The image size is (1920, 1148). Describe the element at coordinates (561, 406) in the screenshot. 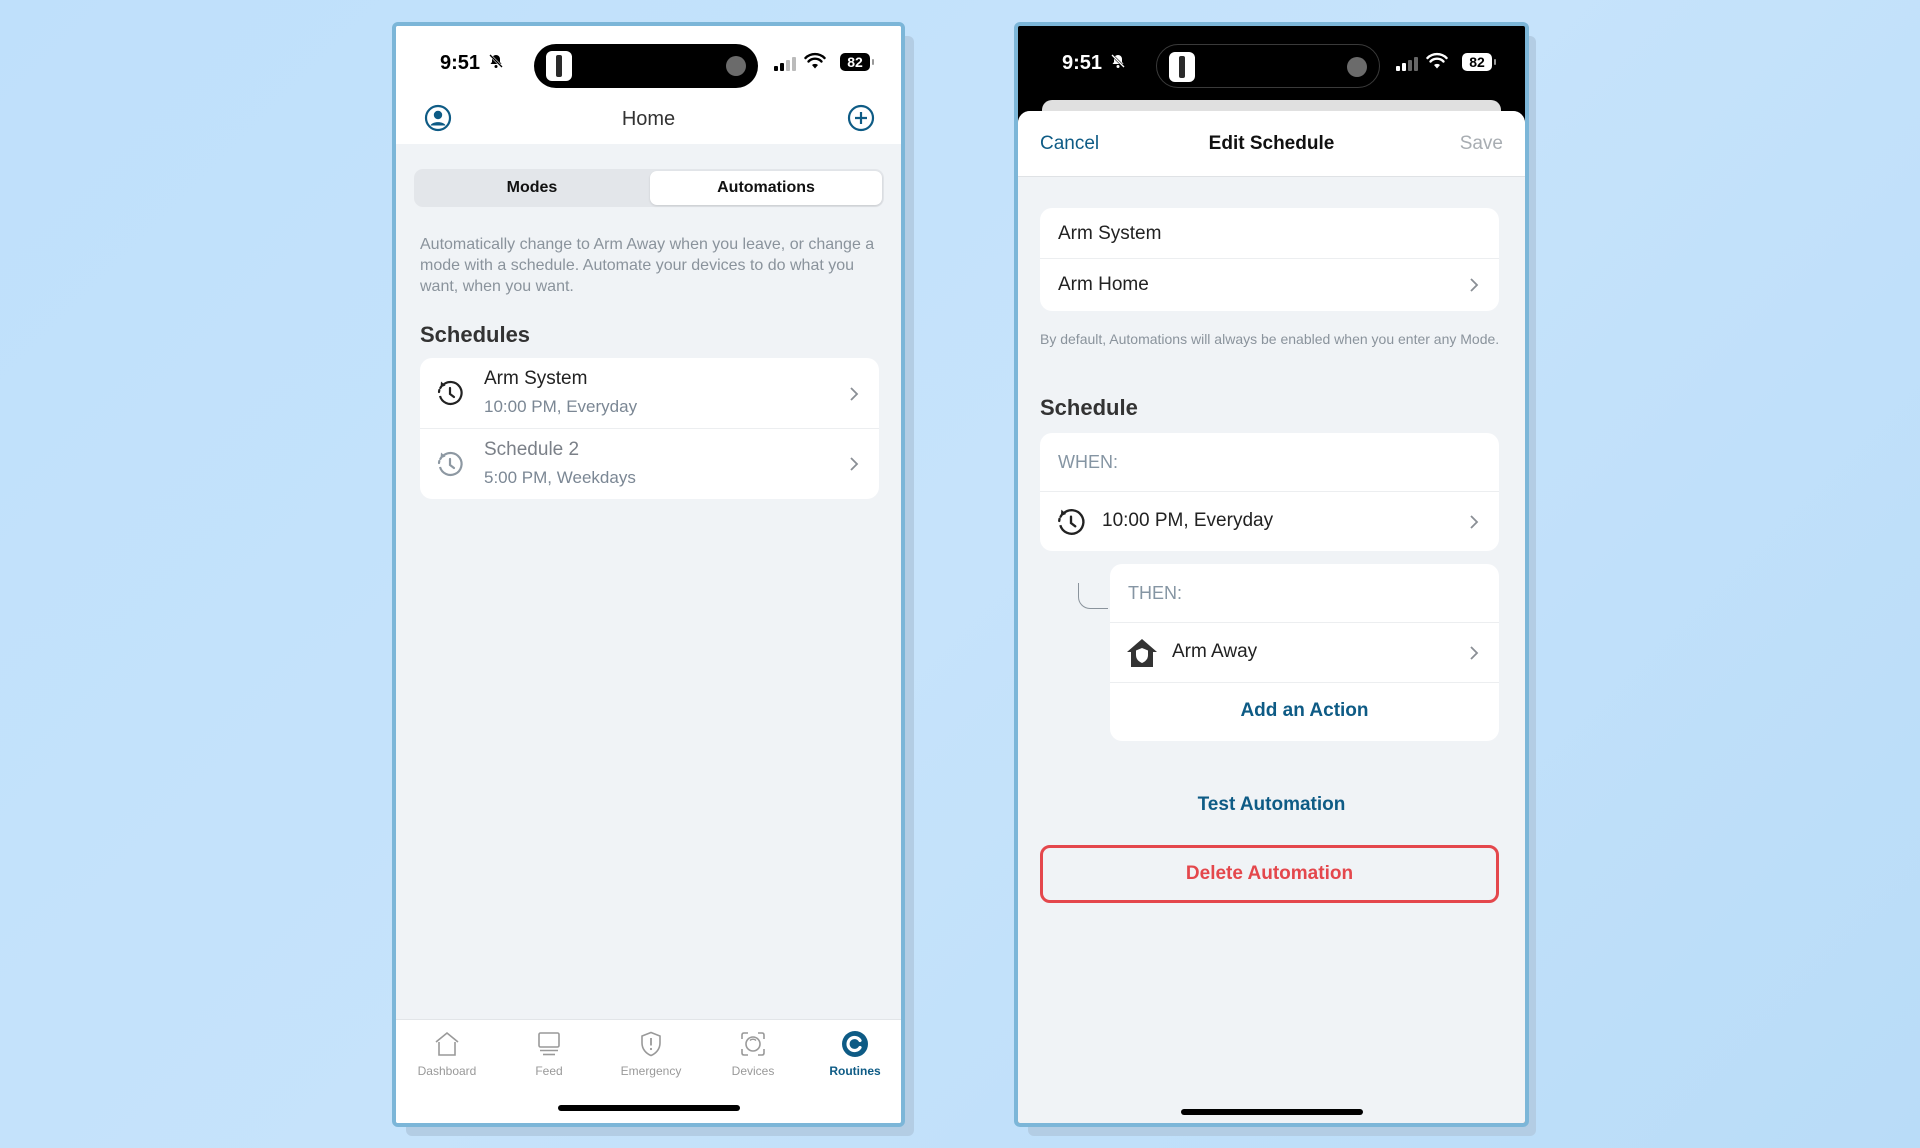

I see `schedule-subtitle: 10:00 PM, Everyday` at that location.